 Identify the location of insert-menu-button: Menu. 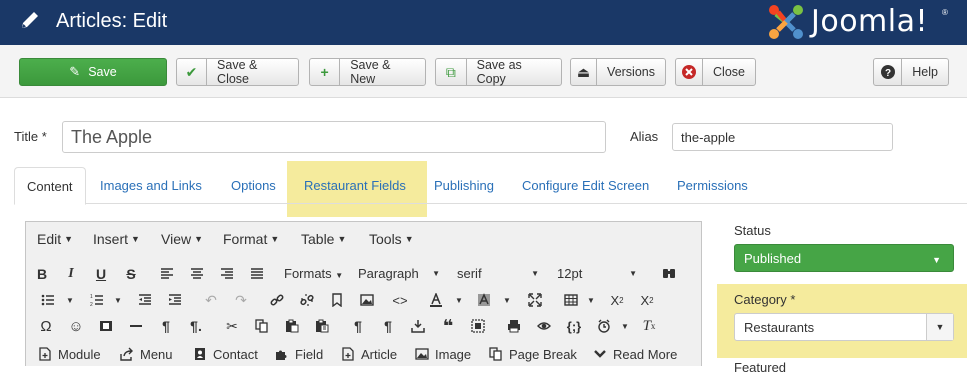
(146, 354).